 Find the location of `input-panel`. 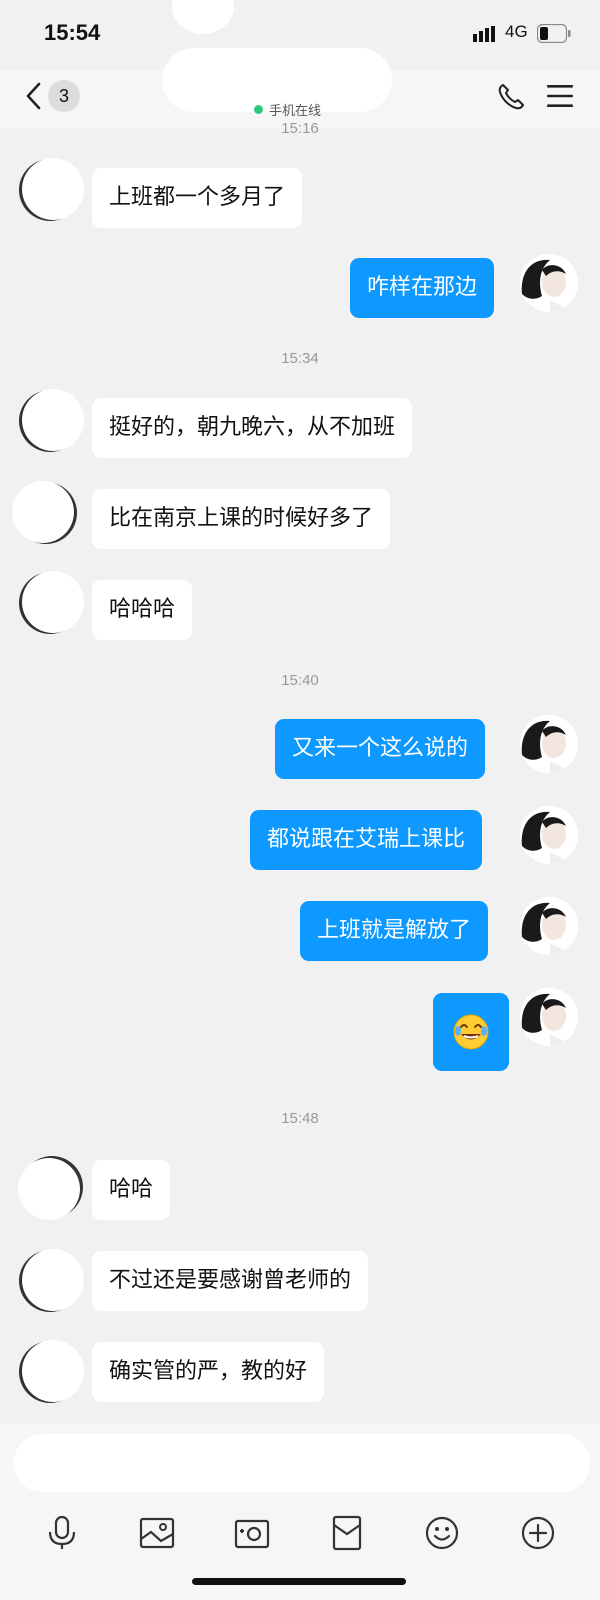

input-panel is located at coordinates (300, 1512).